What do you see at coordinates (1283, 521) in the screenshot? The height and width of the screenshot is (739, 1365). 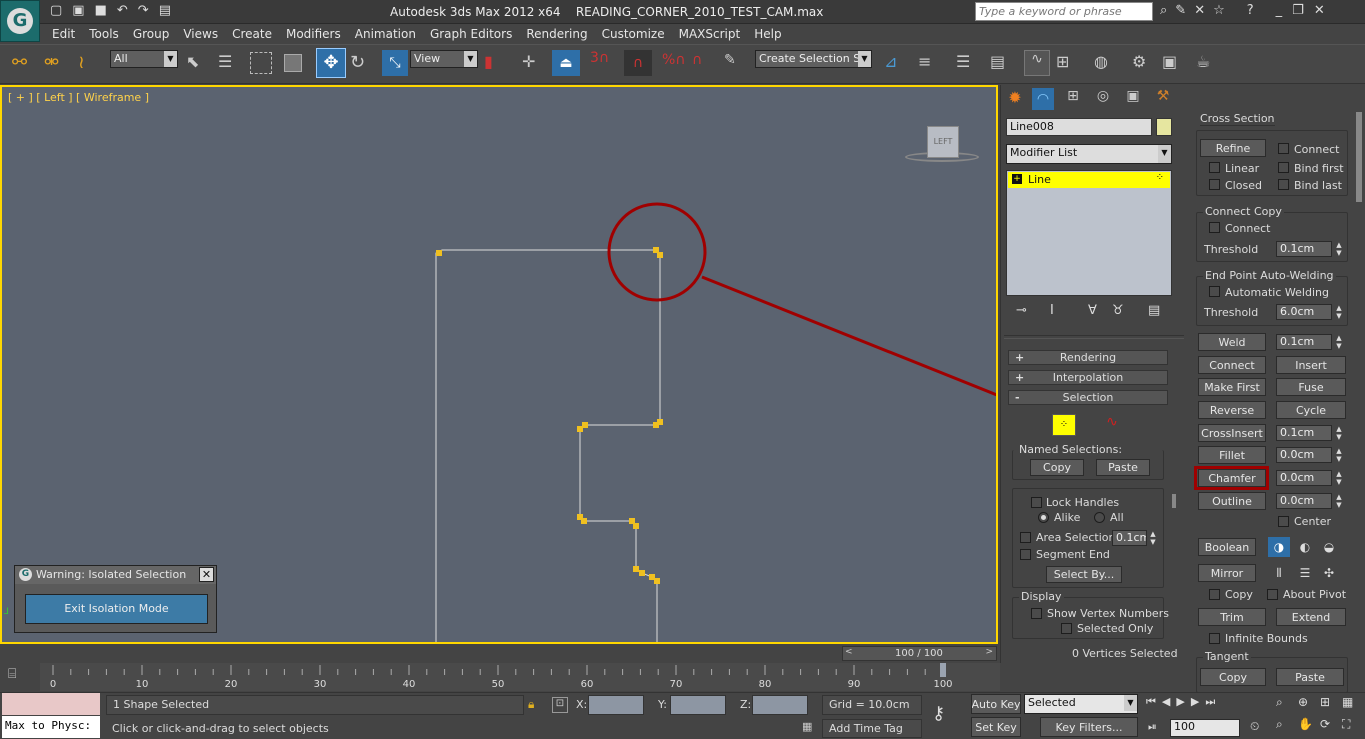 I see `center-checkbox` at bounding box center [1283, 521].